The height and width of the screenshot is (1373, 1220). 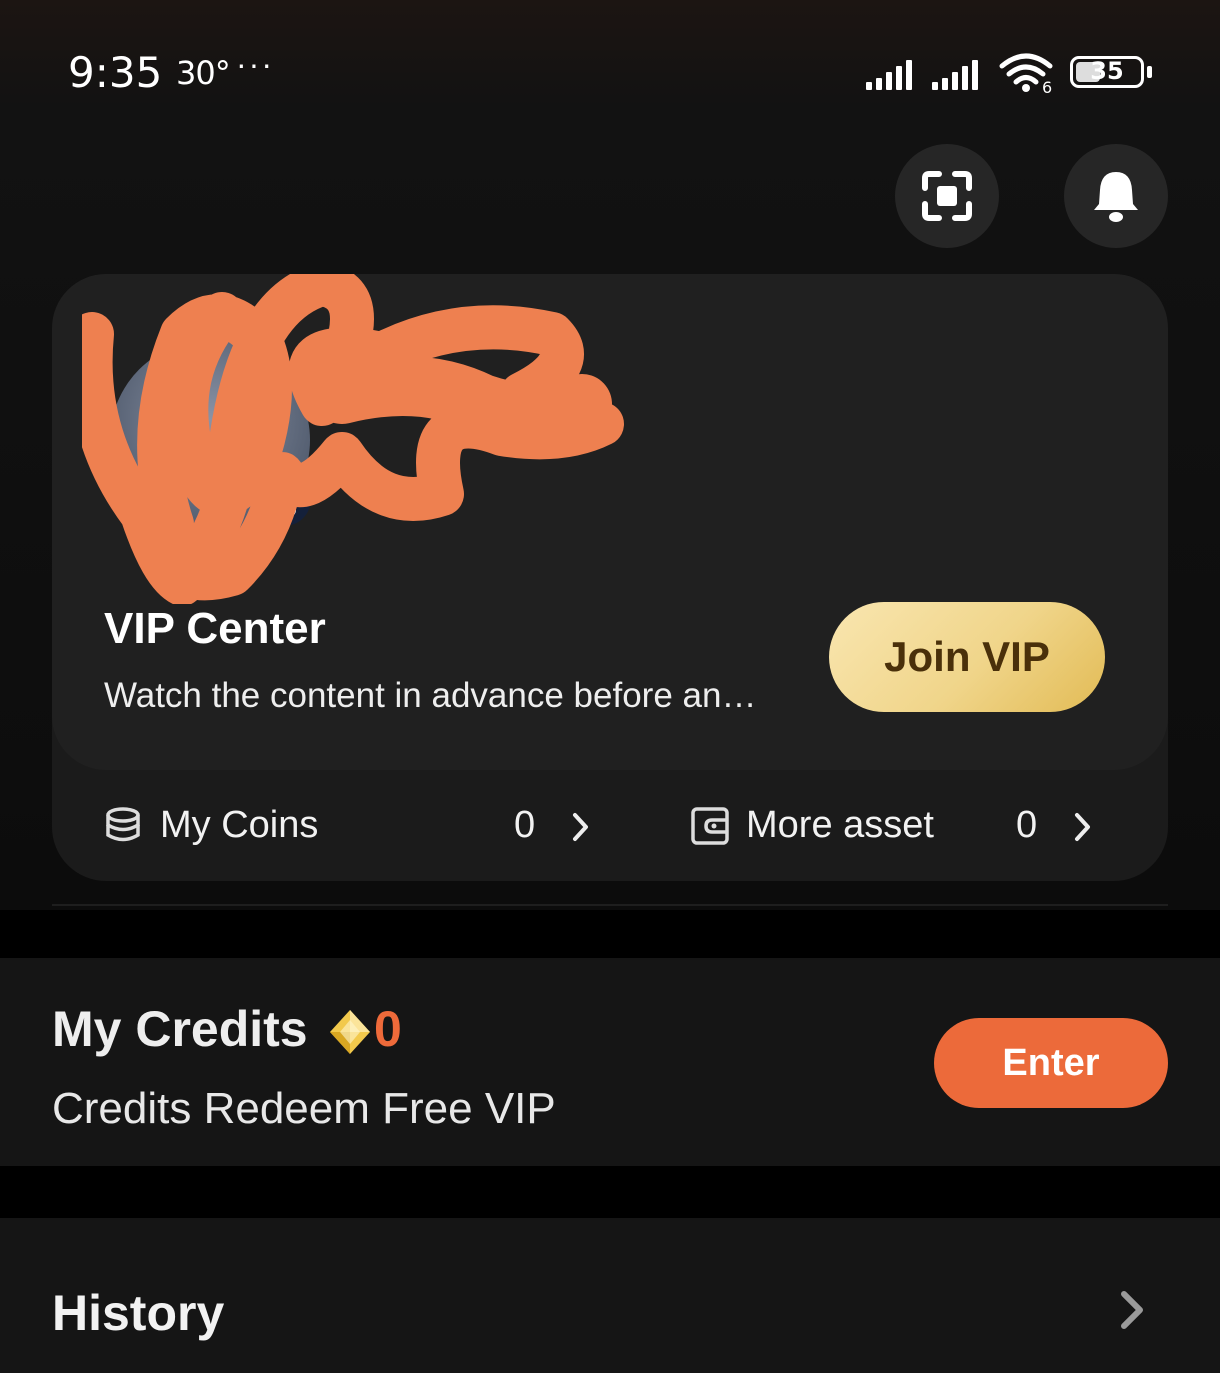 I want to click on wifi-badge: 6, so click(x=1047, y=86).